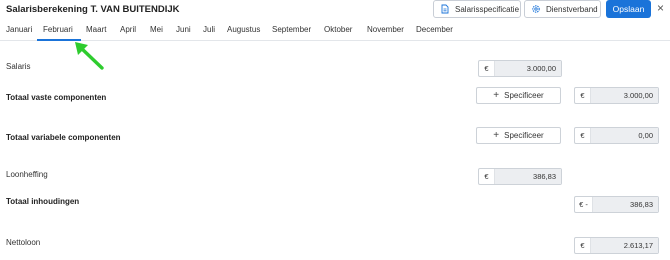 This screenshot has height=260, width=670. Describe the element at coordinates (27, 174) in the screenshot. I see `loonheffing-label: Loonheffing` at that location.